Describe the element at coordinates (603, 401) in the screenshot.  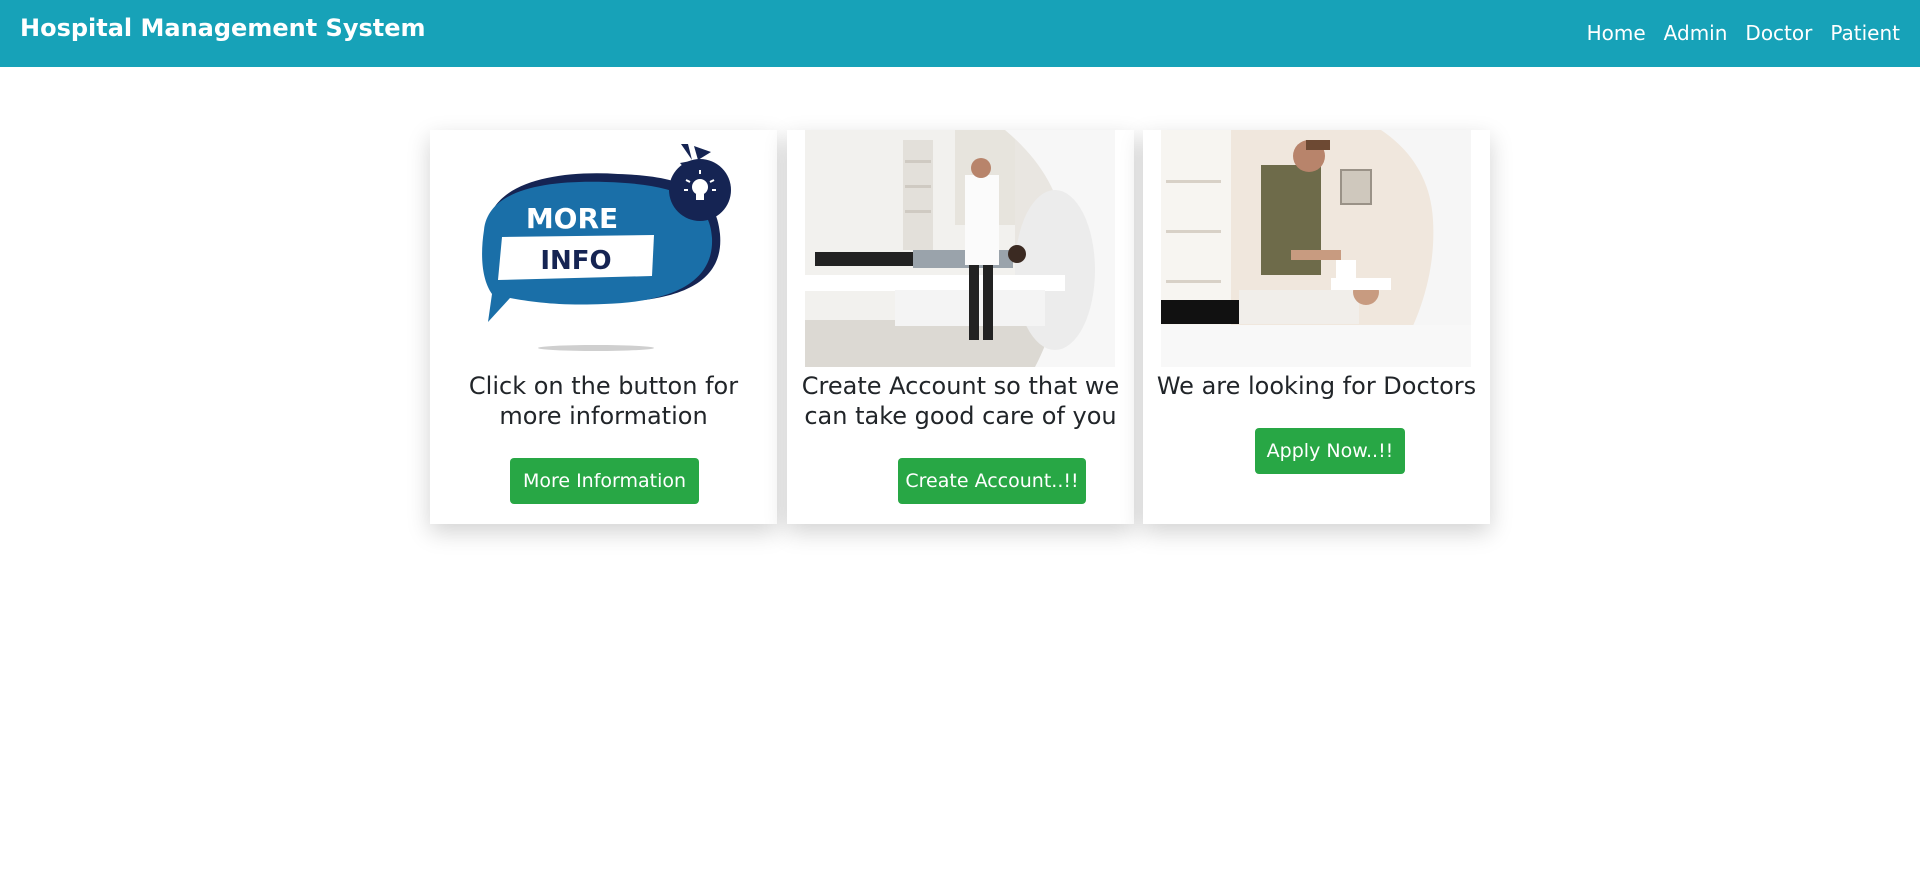
I see `card-description: Click on the button for more information` at that location.